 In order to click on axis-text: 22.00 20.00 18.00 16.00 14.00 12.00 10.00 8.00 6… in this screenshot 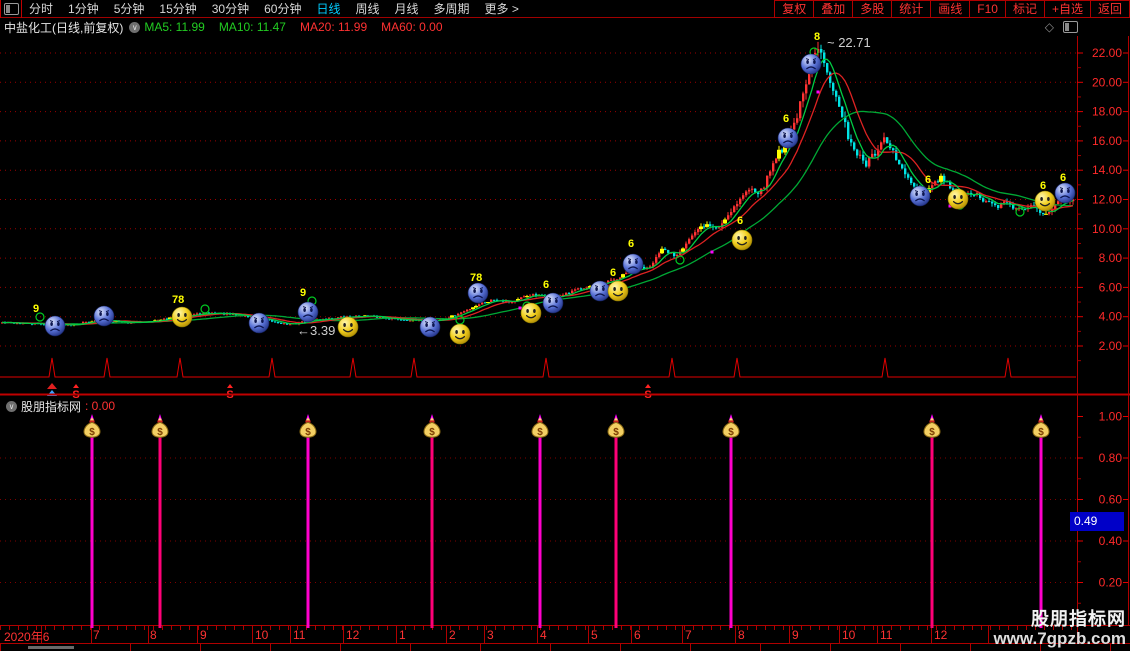, I will do `click(1107, 318)`.